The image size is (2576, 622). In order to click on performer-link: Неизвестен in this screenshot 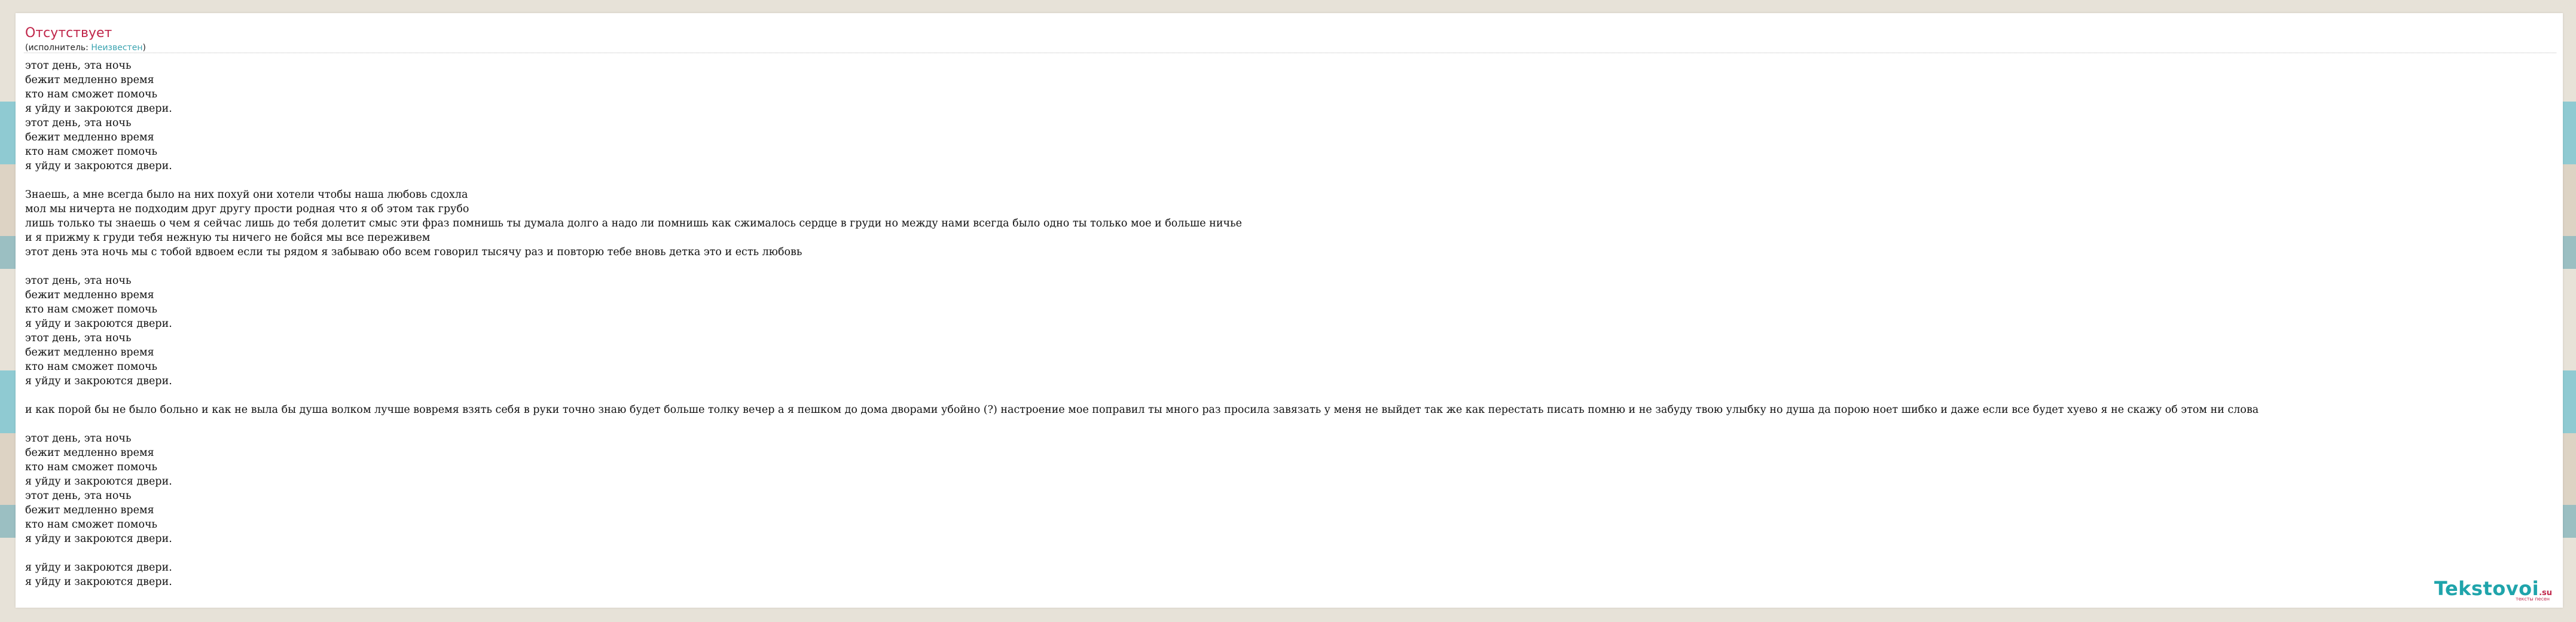, I will do `click(116, 48)`.